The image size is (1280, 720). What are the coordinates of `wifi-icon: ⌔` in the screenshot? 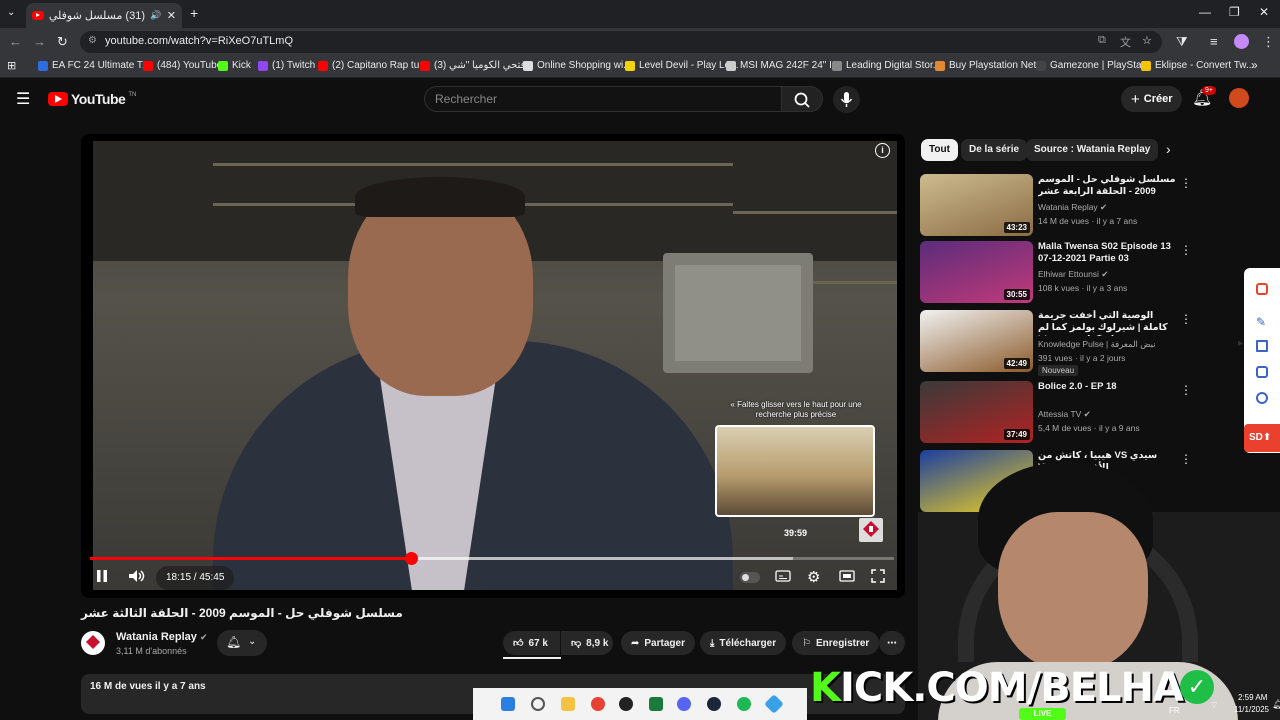 It's located at (1214, 705).